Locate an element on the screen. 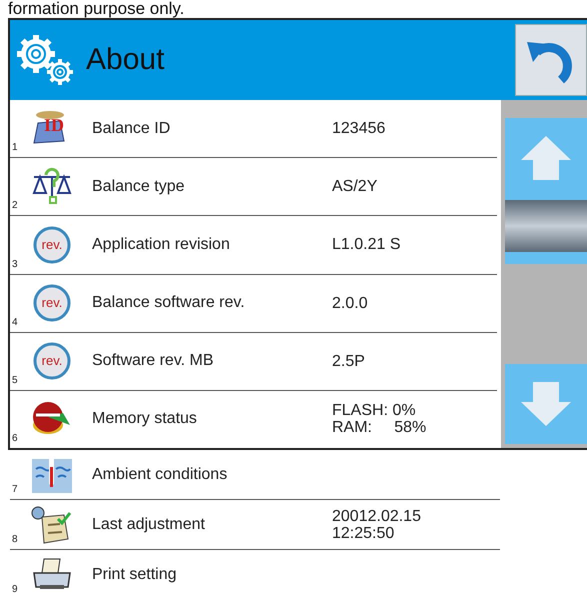 This screenshot has width=587, height=597. gears-icon is located at coordinates (46, 60).